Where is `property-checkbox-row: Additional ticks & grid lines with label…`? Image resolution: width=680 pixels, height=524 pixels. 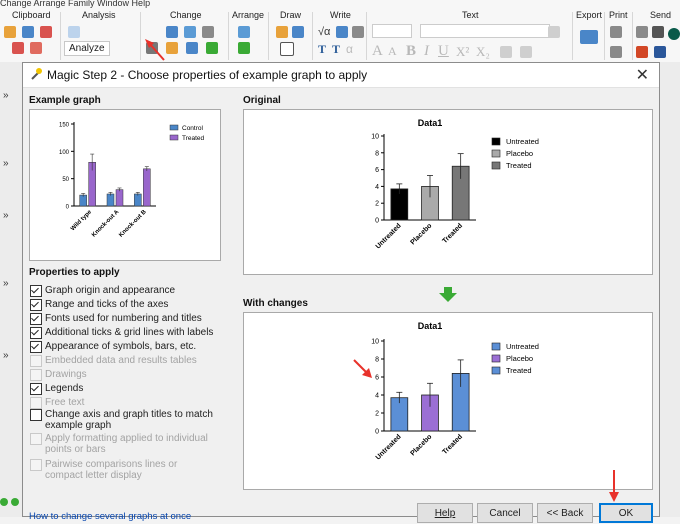
property-checkbox-row: Additional ticks & grid lines with label… is located at coordinates (122, 333).